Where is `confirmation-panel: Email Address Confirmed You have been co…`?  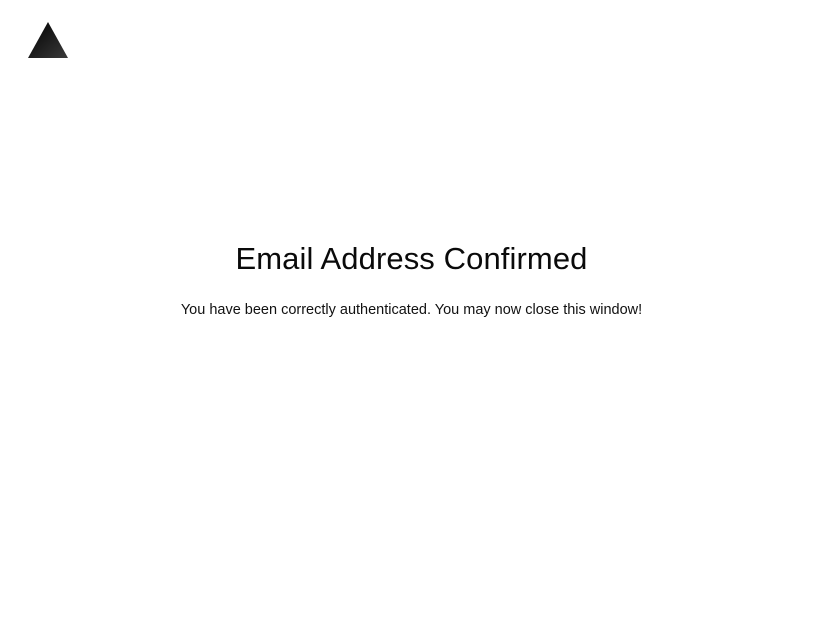 confirmation-panel: Email Address Confirmed You have been co… is located at coordinates (411, 278).